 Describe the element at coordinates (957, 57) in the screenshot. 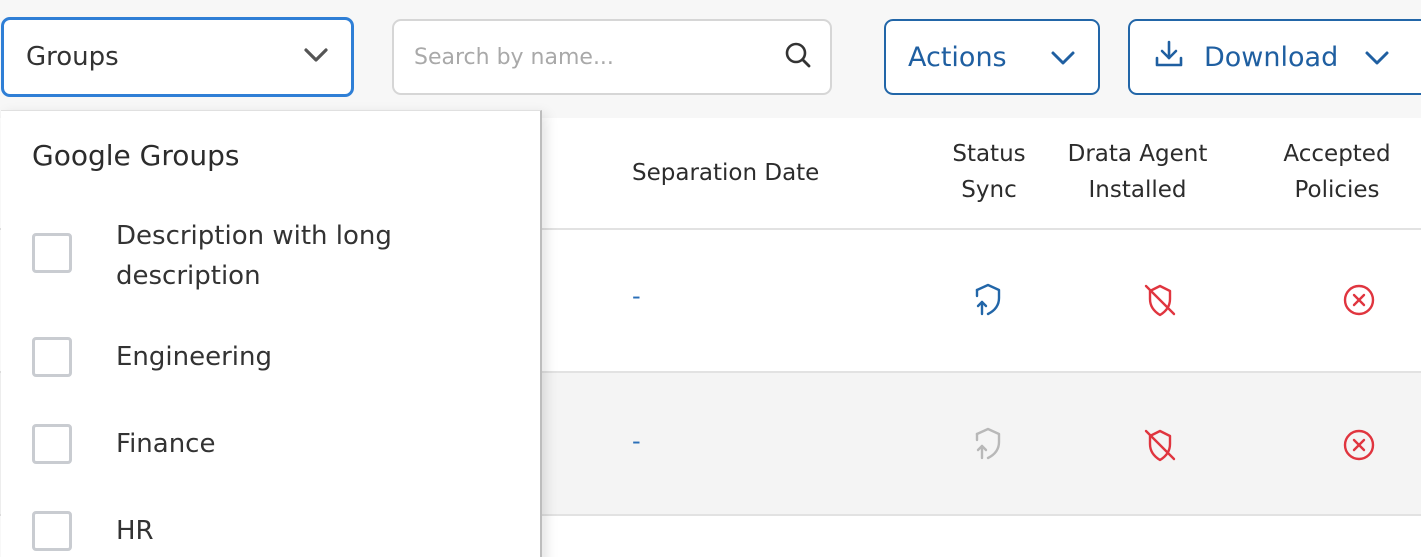

I see `actions-button-label: Actions` at that location.